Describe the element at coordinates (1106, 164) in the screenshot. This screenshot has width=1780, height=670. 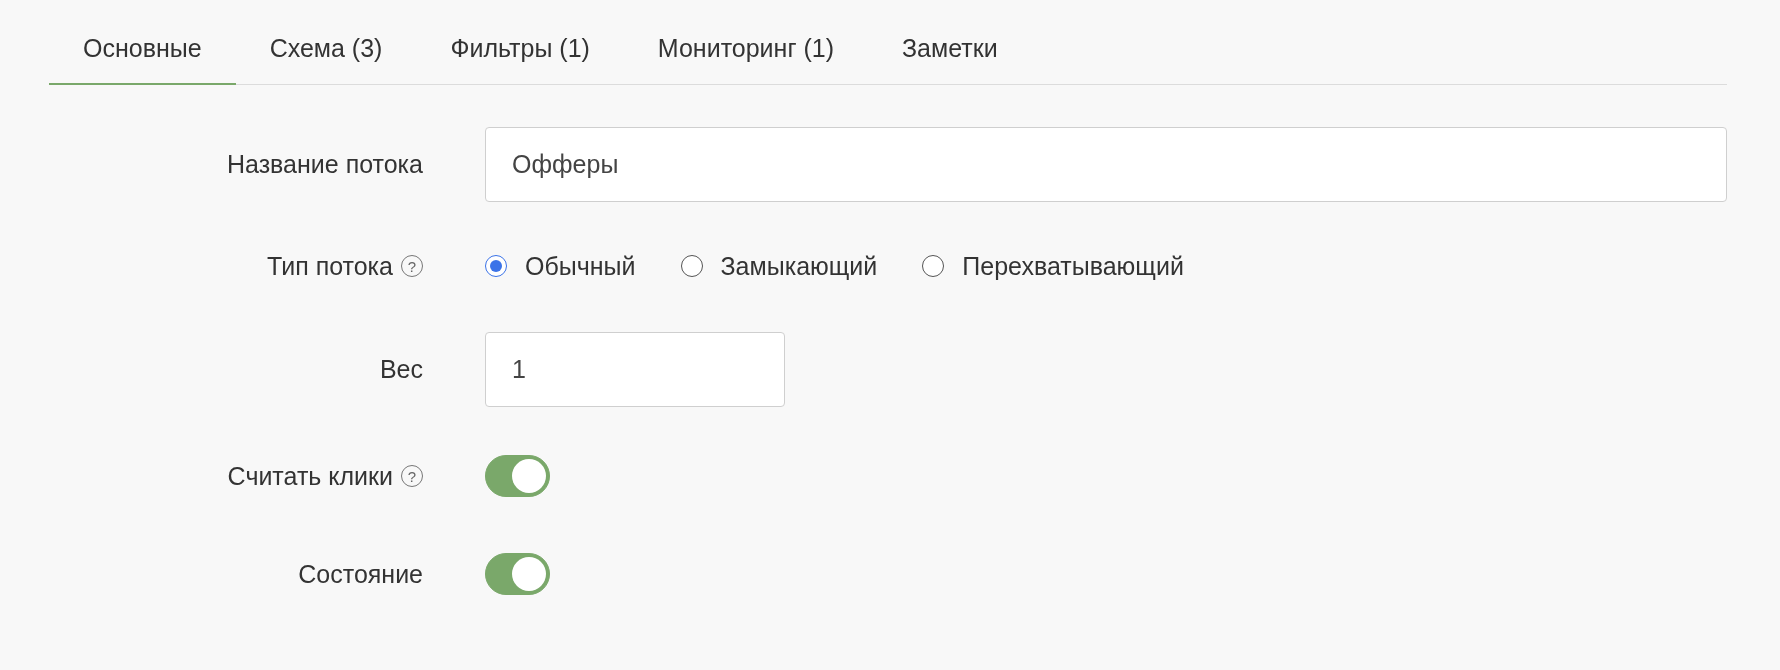
I see `name-field: Офферы` at that location.